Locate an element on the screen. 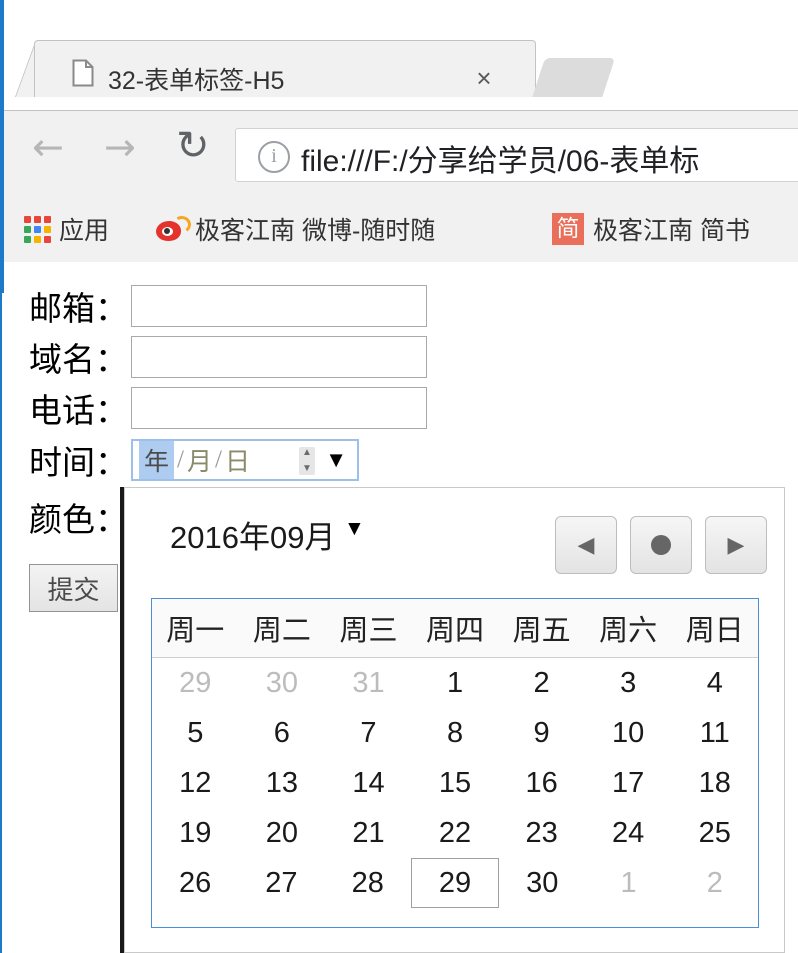 The height and width of the screenshot is (953, 798). chevron-left-icon: ◀ is located at coordinates (586, 544).